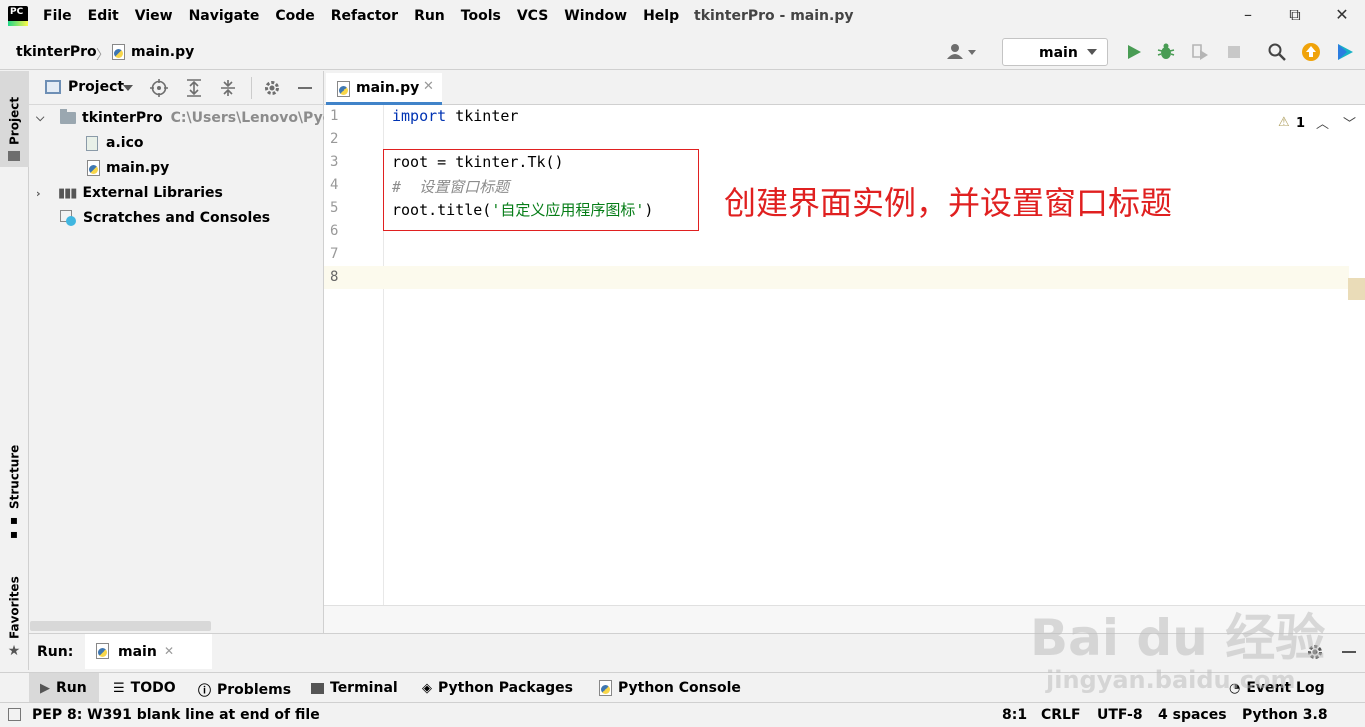 Image resolution: width=1365 pixels, height=727 pixels. What do you see at coordinates (127, 168) in the screenshot?
I see `tree-item-file: main.py` at bounding box center [127, 168].